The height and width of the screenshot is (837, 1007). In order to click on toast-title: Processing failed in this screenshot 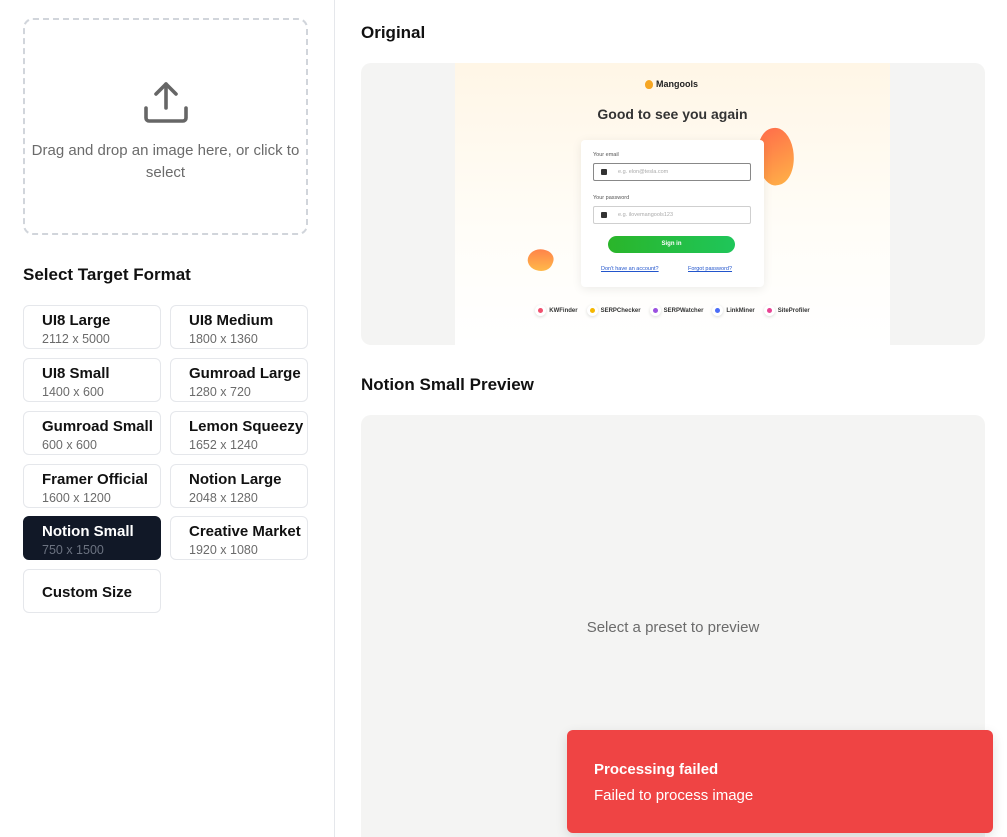, I will do `click(656, 769)`.